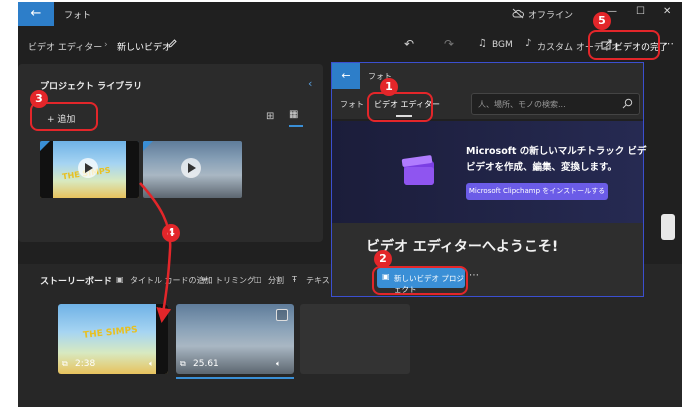  I want to click on drag-arrow, so click(155, 252).